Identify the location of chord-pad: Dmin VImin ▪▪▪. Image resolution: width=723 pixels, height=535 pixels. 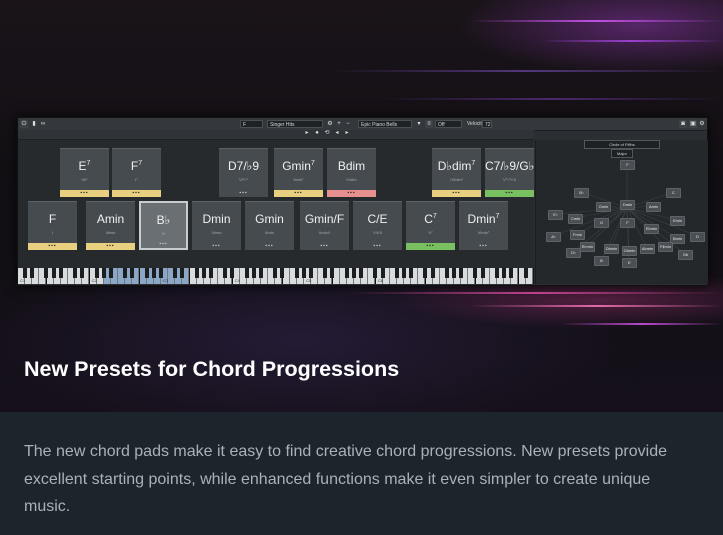
(216, 225).